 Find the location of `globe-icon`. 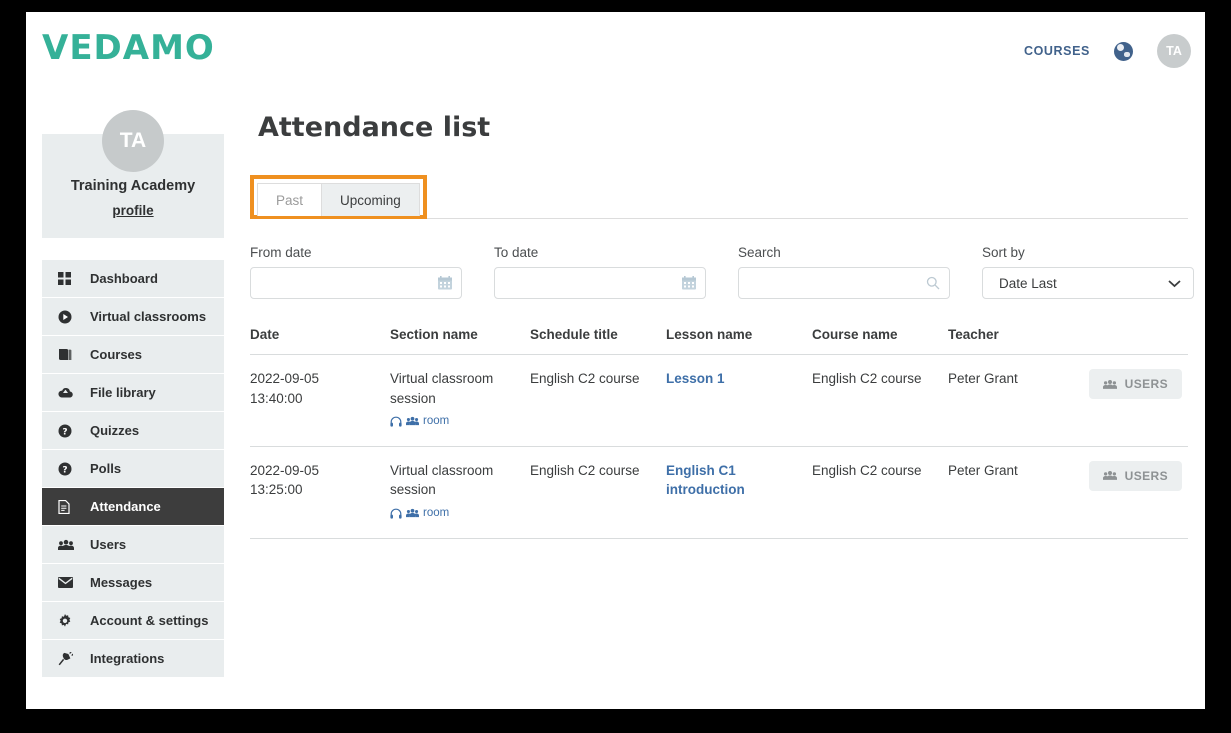

globe-icon is located at coordinates (1123, 51).